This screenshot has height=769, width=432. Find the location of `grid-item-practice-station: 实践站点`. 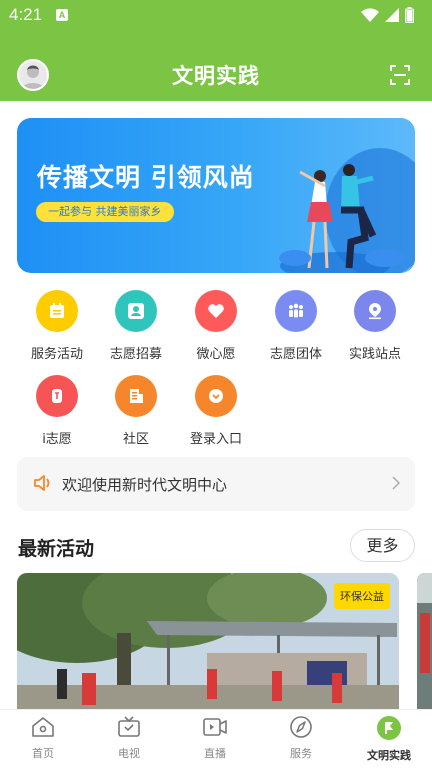

grid-item-practice-station: 实践站点 is located at coordinates (375, 326).